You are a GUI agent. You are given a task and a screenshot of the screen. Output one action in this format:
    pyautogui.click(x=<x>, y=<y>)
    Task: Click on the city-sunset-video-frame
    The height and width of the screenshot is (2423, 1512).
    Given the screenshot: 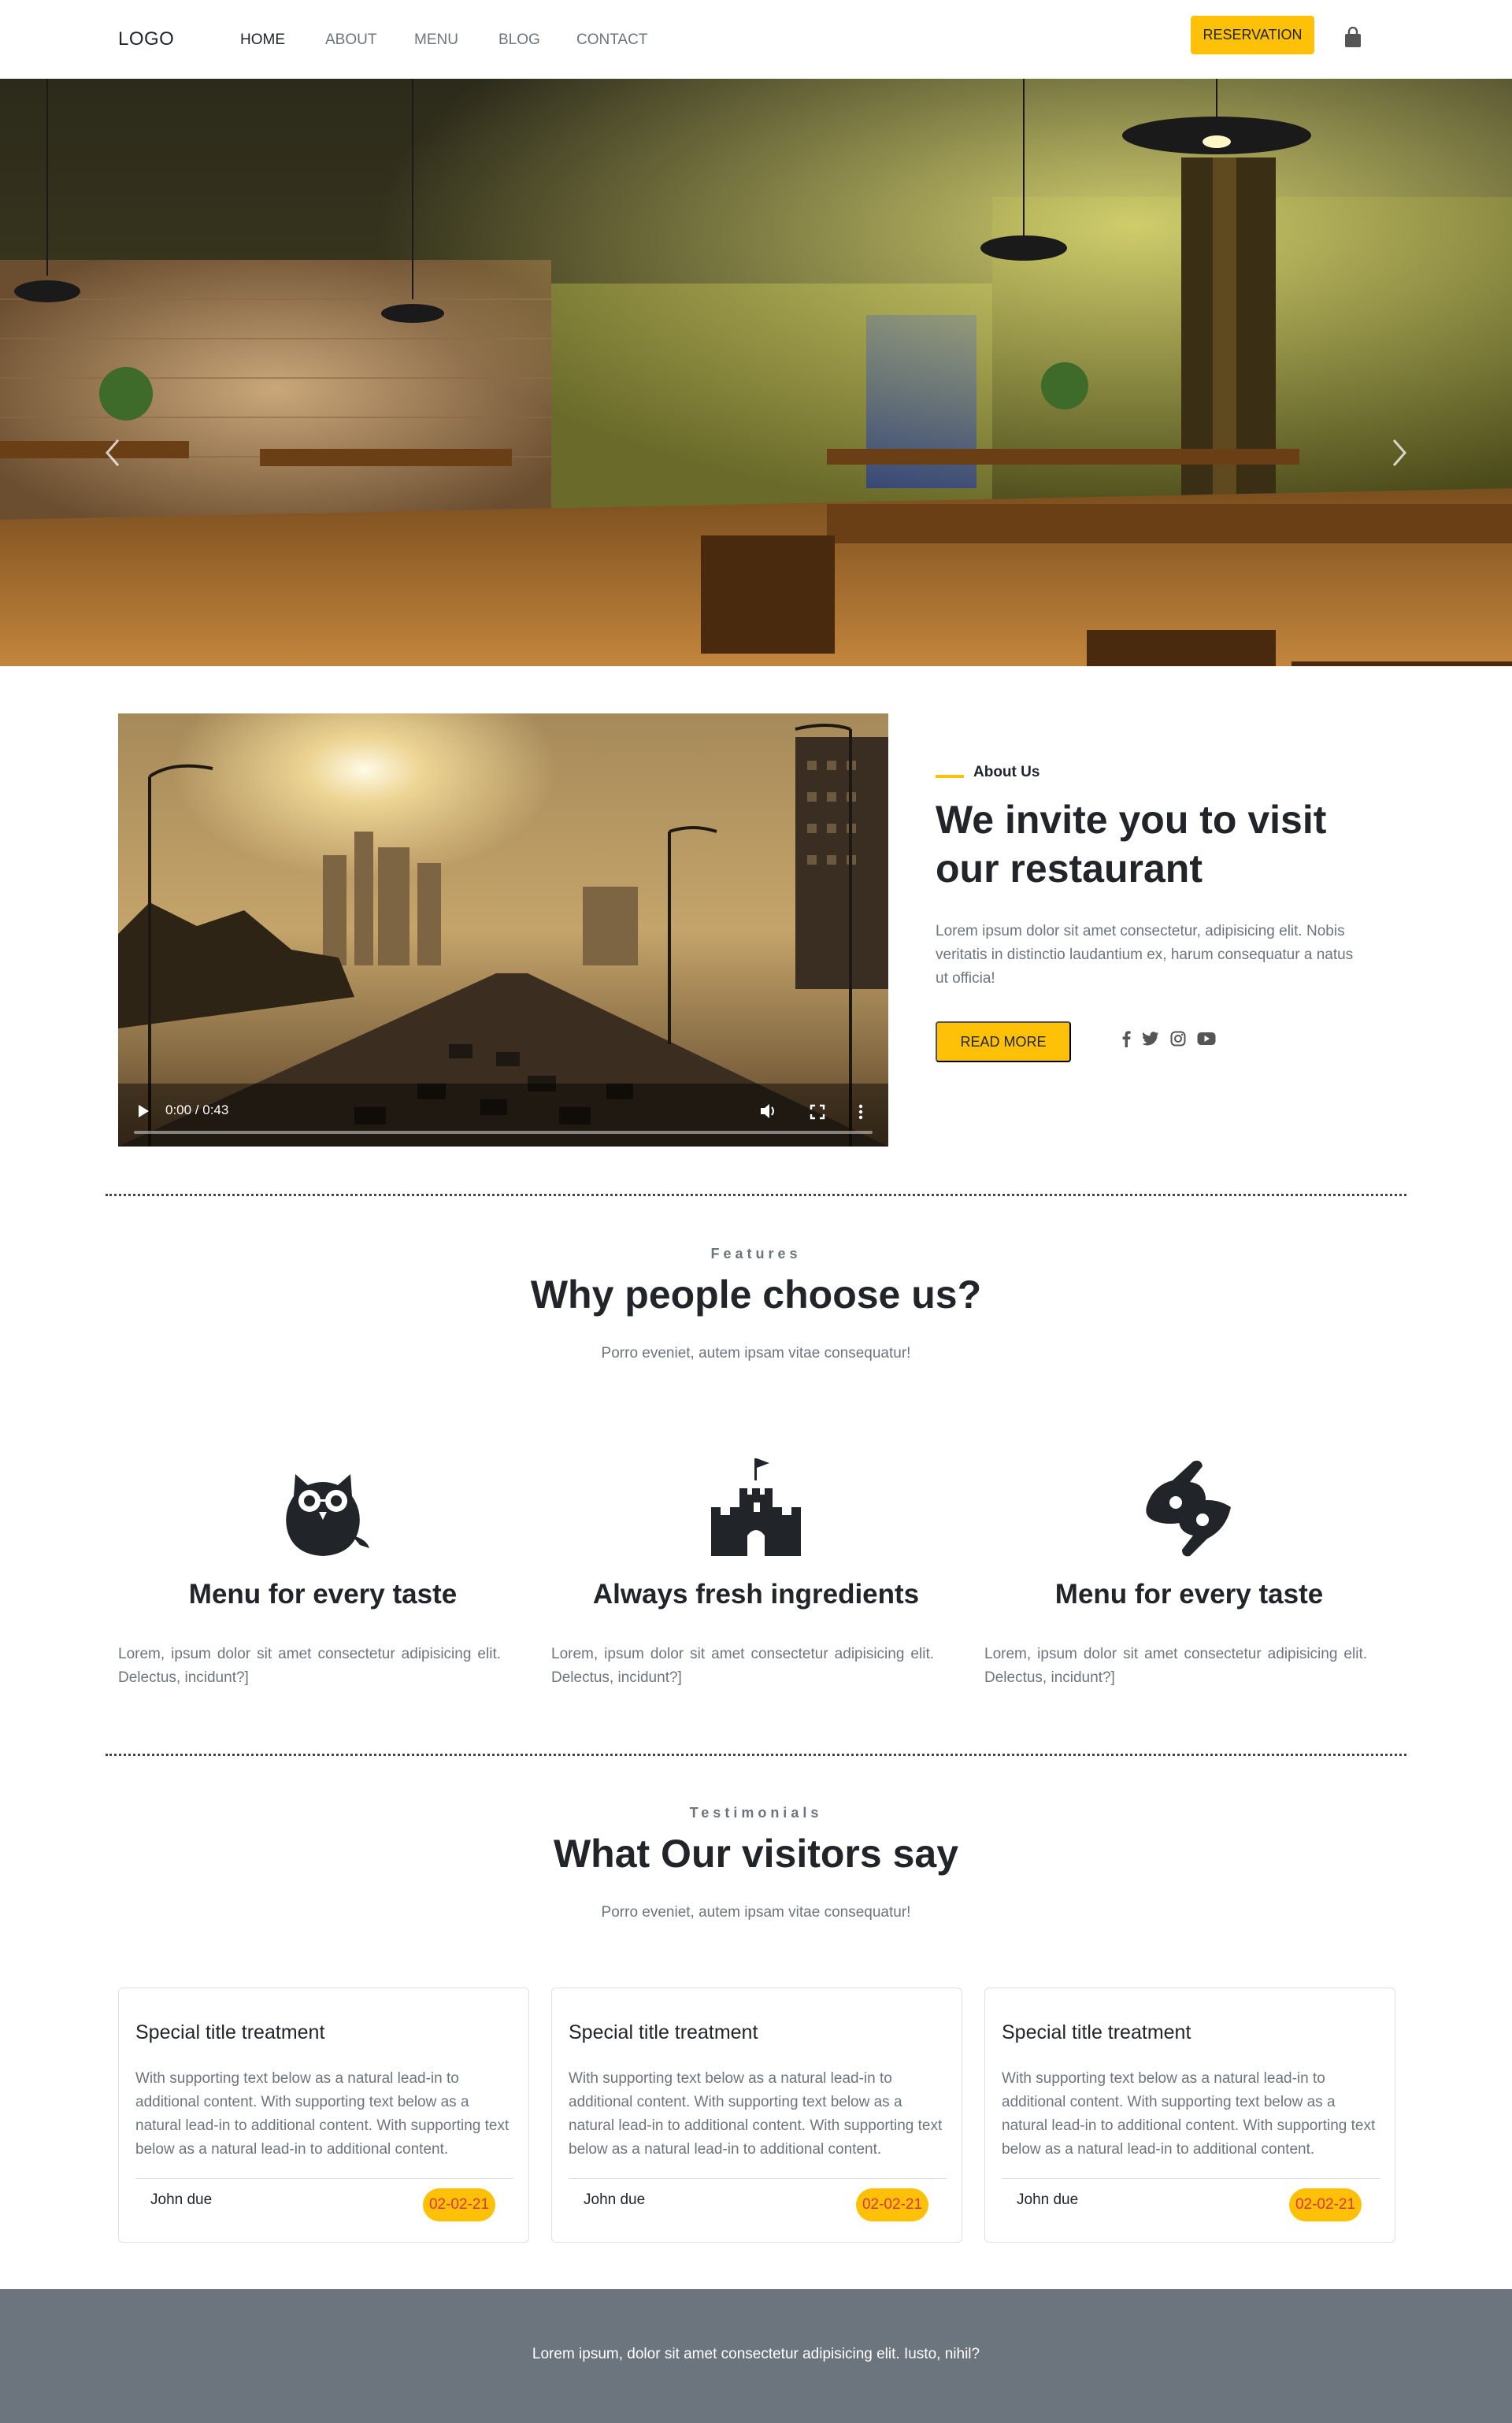 What is the action you would take?
    pyautogui.click(x=503, y=930)
    